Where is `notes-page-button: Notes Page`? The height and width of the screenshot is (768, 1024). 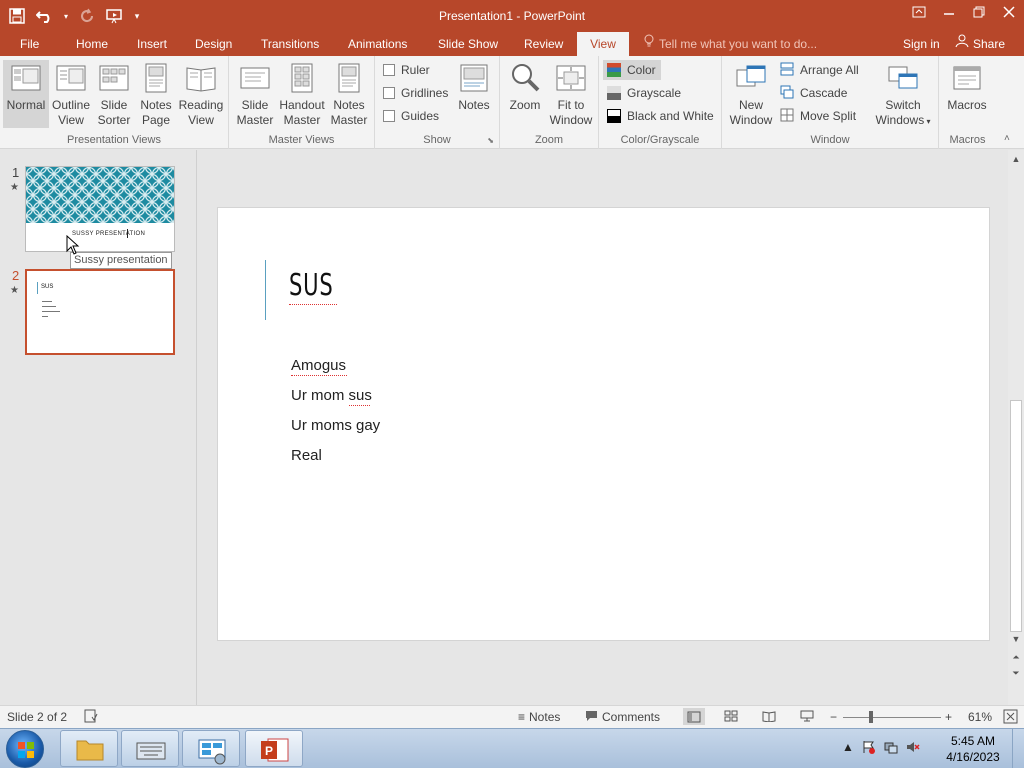
notes-page-button: Notes Page is located at coordinates (156, 94).